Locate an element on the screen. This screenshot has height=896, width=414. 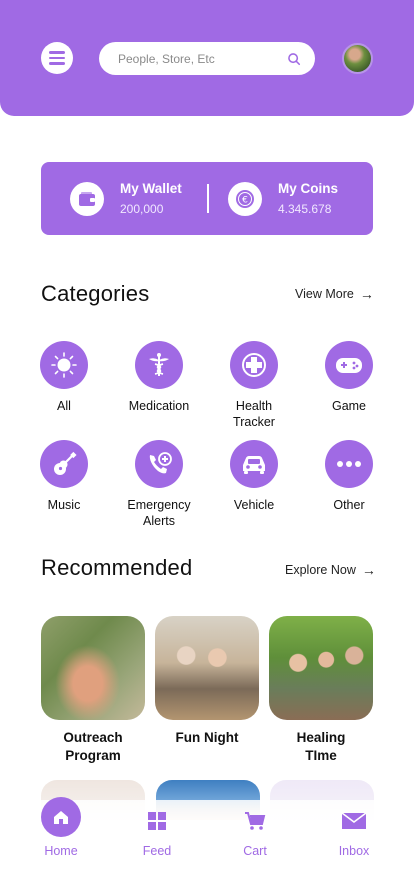
category-label: Vehicle is located at coordinates (254, 505).